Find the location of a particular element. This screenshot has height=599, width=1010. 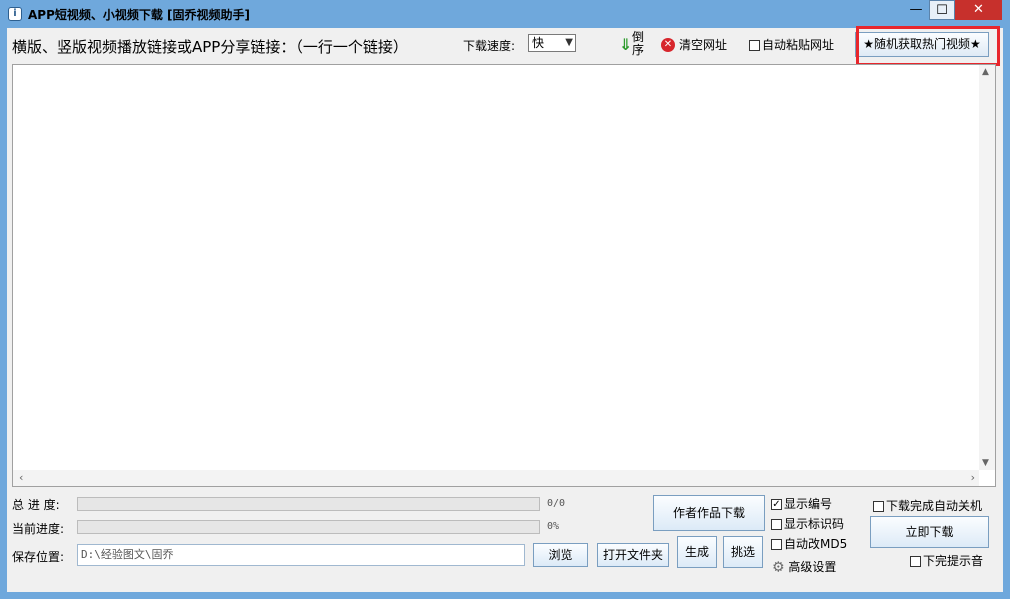

window-title: APP短视频、小视频下载 [固乔视频助手] is located at coordinates (139, 15).